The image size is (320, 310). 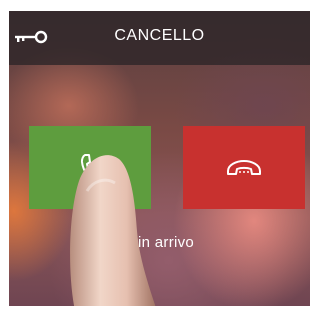 I want to click on phone-icon, so click(x=90, y=168).